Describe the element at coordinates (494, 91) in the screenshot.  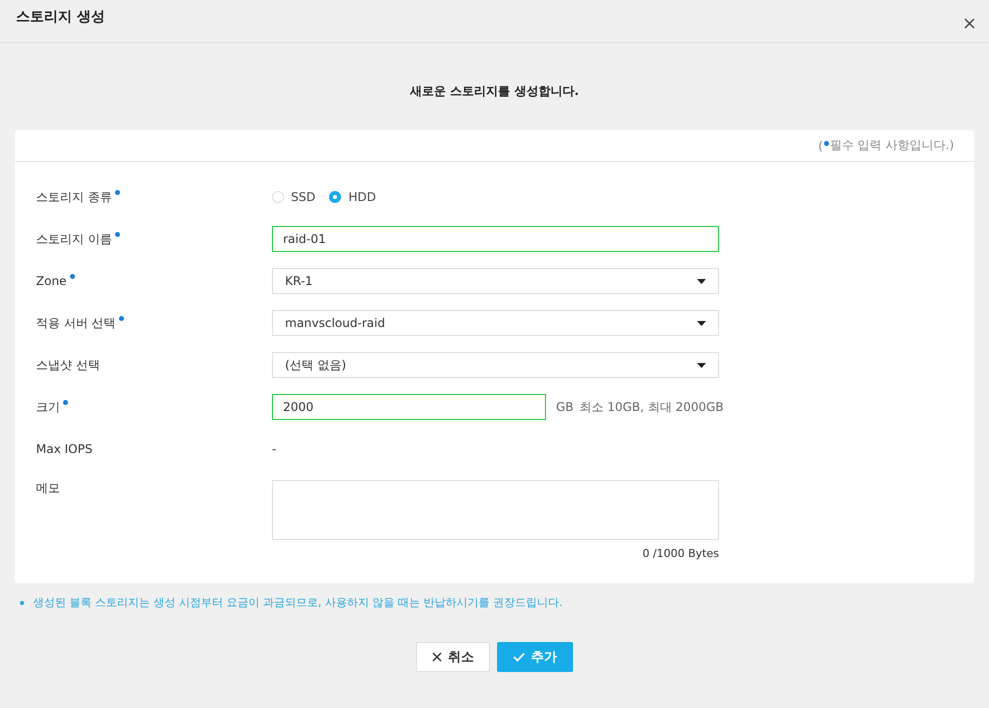
I see `subtitle: 새로운 스토리지를 생성합니다.` at that location.